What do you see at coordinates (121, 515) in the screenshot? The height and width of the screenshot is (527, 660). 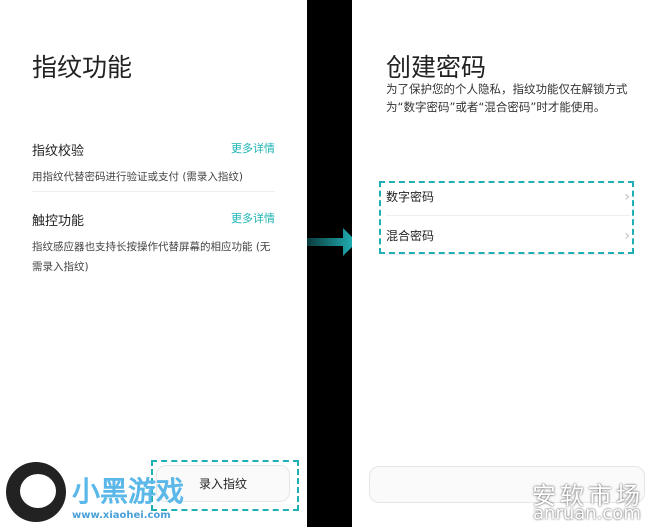 I see `watermark-url: www.xiaohei.com` at bounding box center [121, 515].